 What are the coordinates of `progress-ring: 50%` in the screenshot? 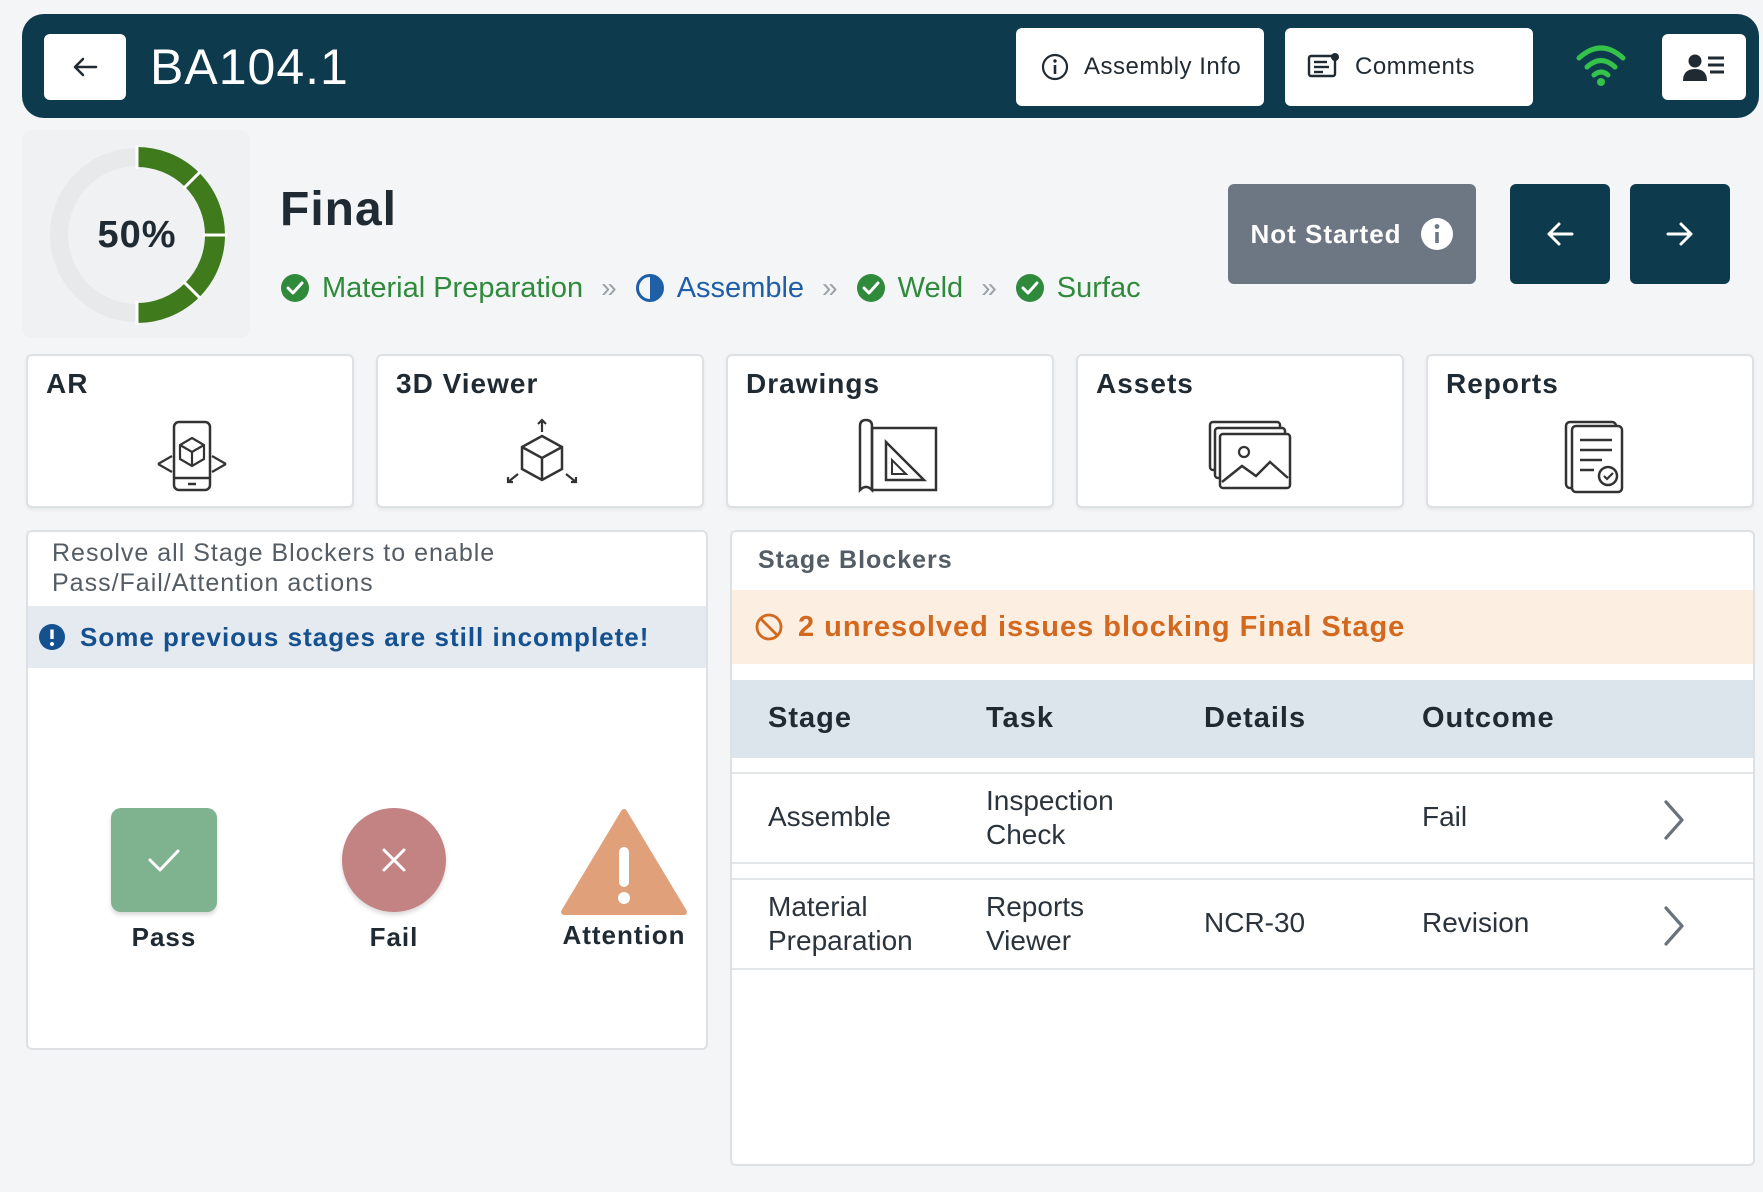 It's located at (136, 234).